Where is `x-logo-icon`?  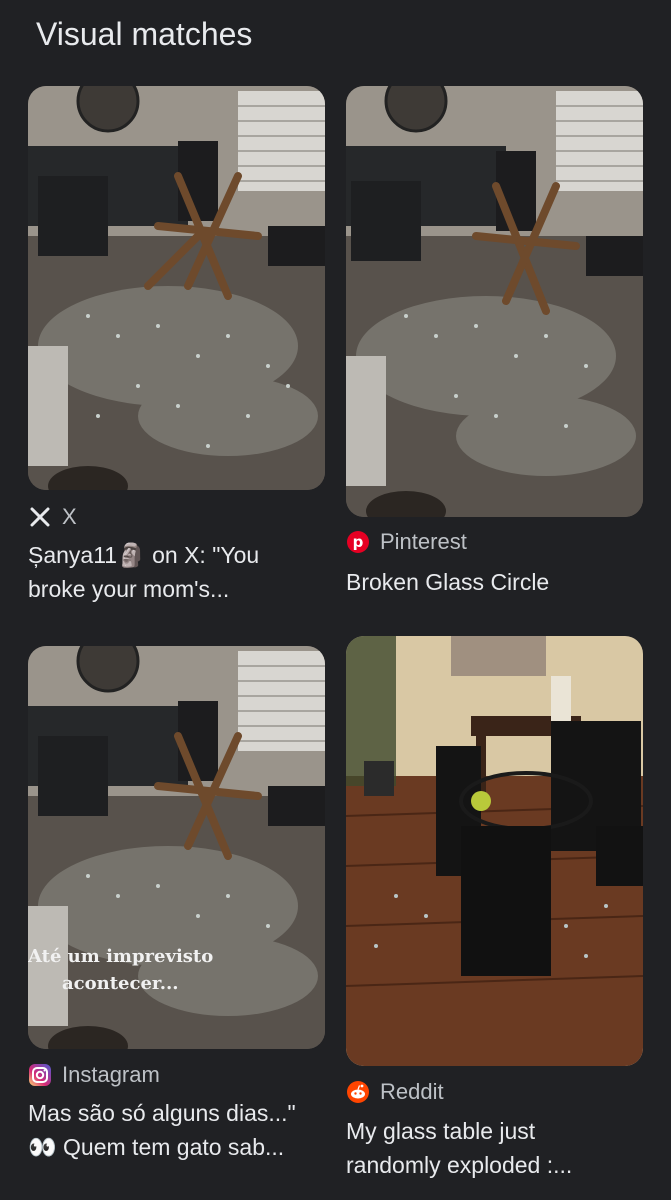 x-logo-icon is located at coordinates (40, 517).